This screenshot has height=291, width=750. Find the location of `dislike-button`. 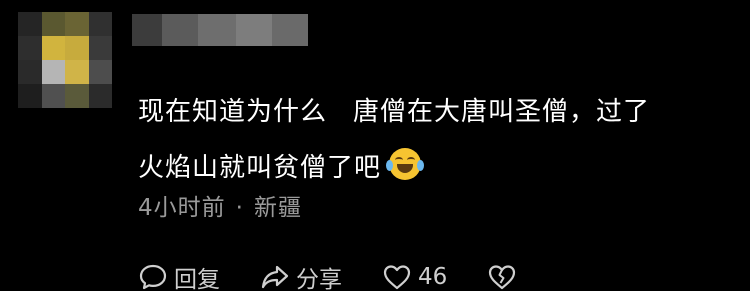

dislike-button is located at coordinates (505, 276).